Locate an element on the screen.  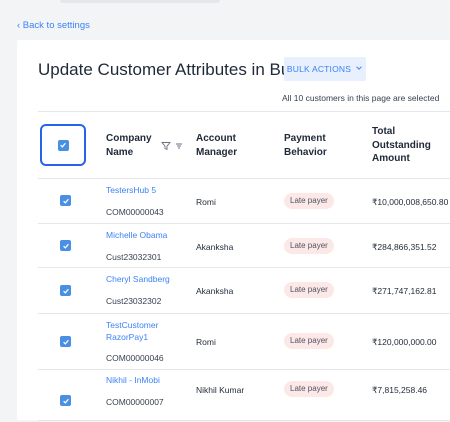
company-code: COM00000046 is located at coordinates (135, 358).